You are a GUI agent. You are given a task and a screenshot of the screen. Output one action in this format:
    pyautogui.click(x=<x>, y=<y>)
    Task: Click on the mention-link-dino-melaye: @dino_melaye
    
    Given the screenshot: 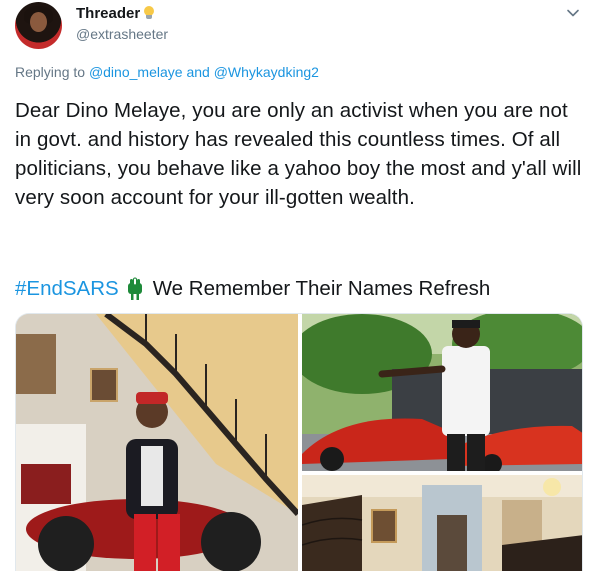 What is the action you would take?
    pyautogui.click(x=136, y=72)
    